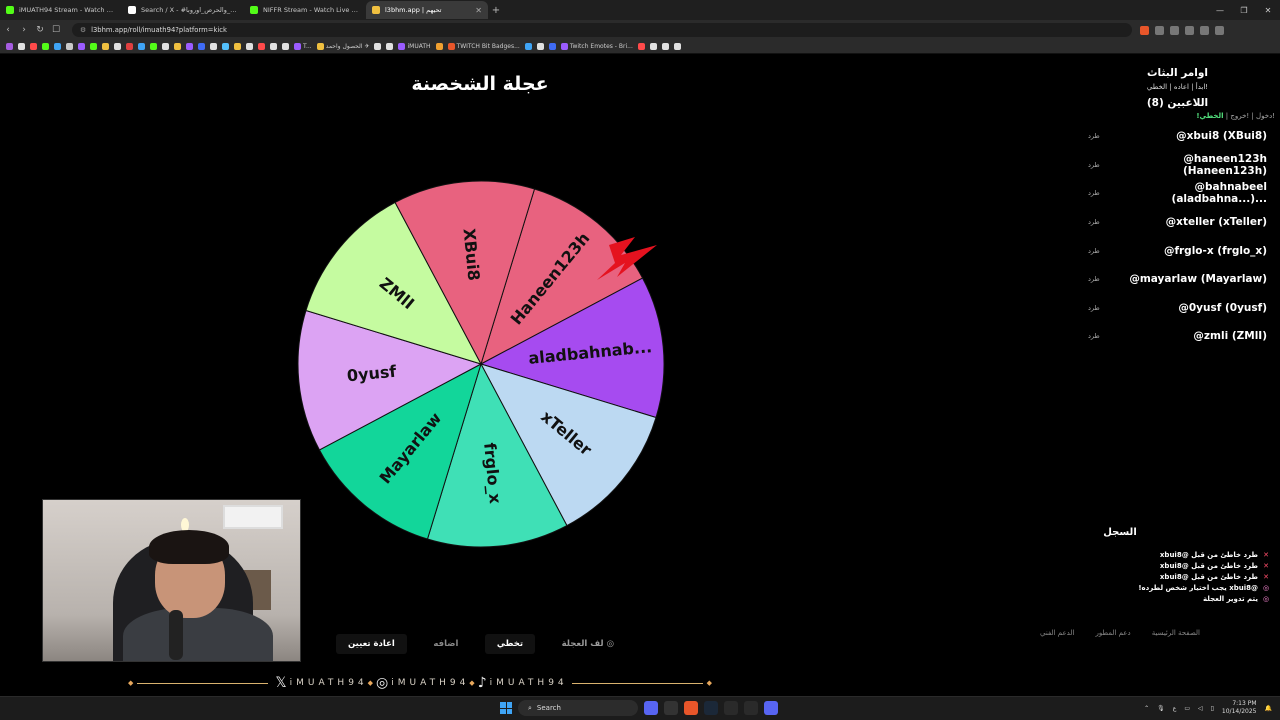 This screenshot has height=720, width=1280. What do you see at coordinates (414, 46) in the screenshot?
I see `bookmark-item: iMUATH` at bounding box center [414, 46].